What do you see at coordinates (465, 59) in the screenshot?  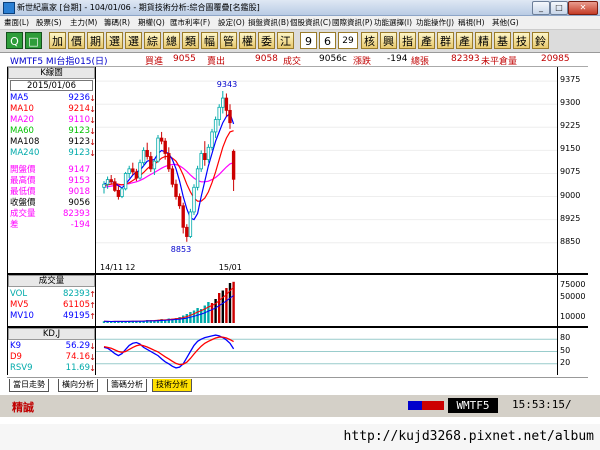 I see `volume-value: 82393` at bounding box center [465, 59].